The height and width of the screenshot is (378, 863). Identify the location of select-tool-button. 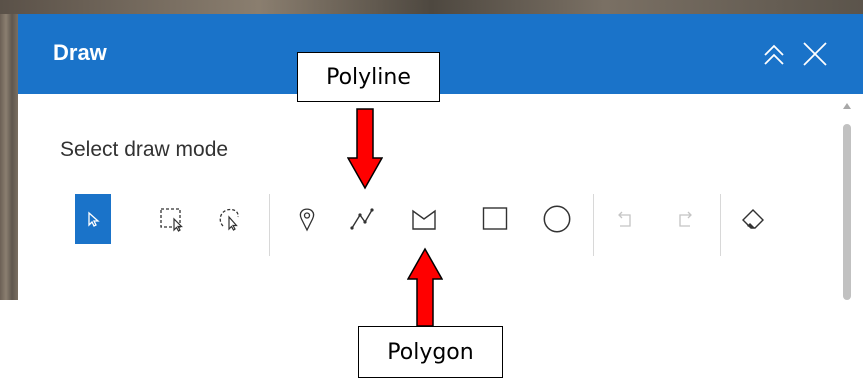
(93, 219).